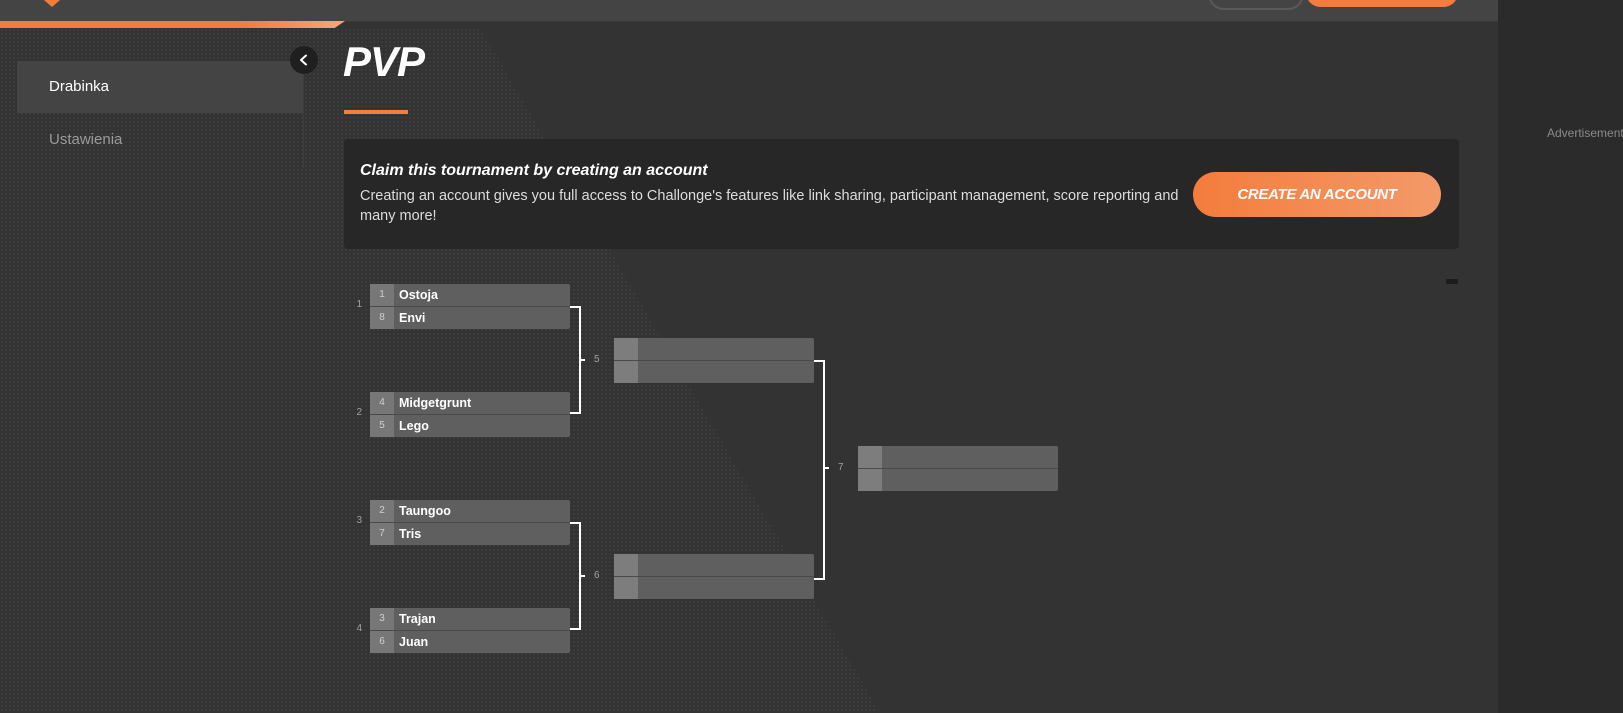  I want to click on match-number: 5, so click(597, 359).